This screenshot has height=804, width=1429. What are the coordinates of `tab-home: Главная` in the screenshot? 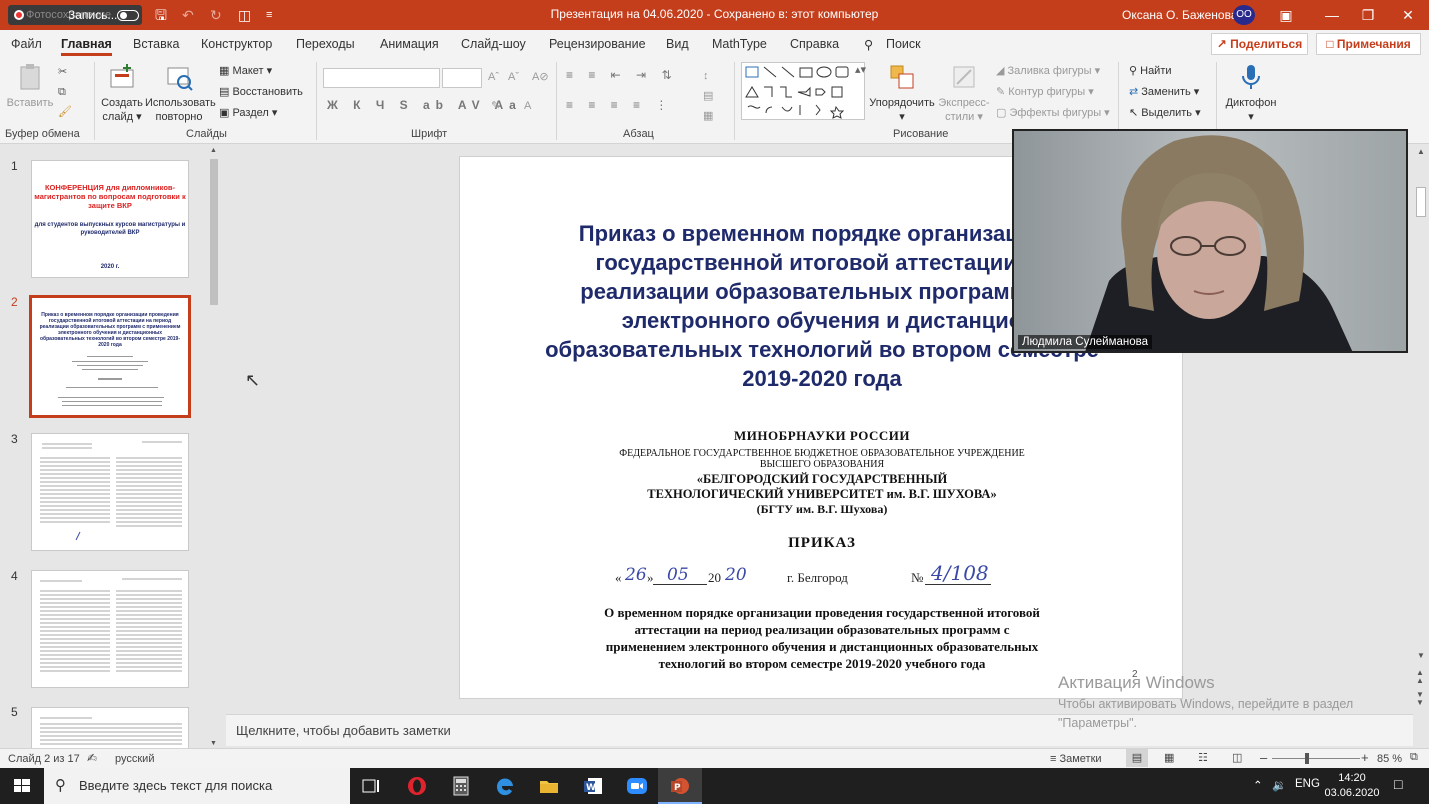 It's located at (86, 46).